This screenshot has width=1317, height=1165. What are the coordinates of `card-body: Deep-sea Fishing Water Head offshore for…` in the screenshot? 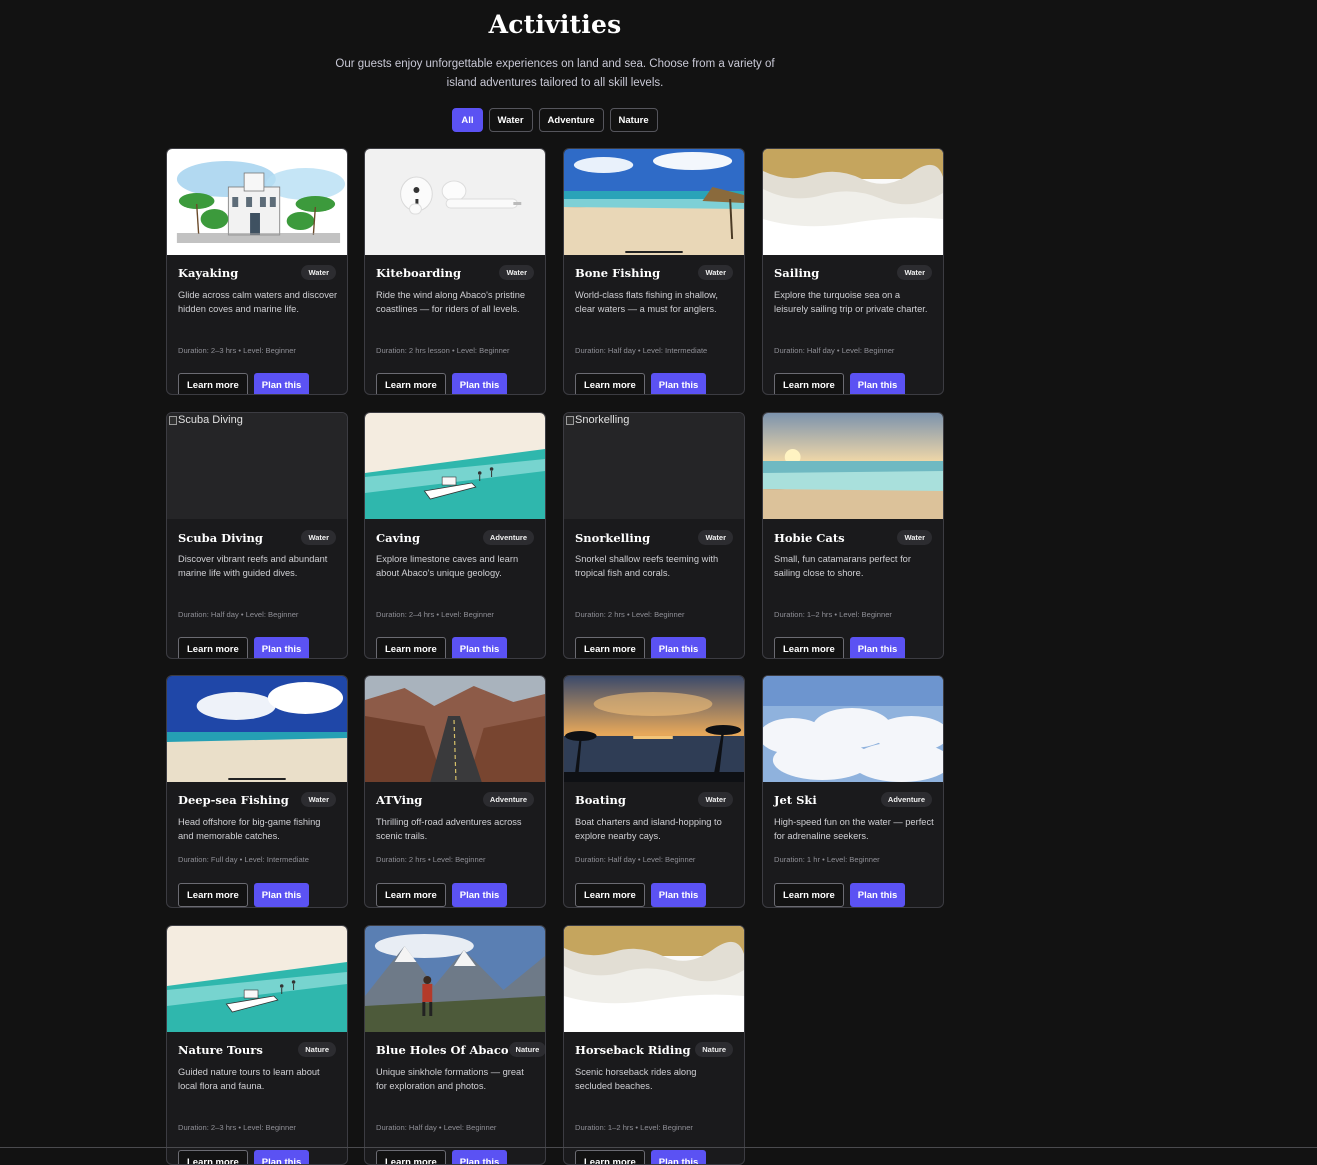 It's located at (257, 844).